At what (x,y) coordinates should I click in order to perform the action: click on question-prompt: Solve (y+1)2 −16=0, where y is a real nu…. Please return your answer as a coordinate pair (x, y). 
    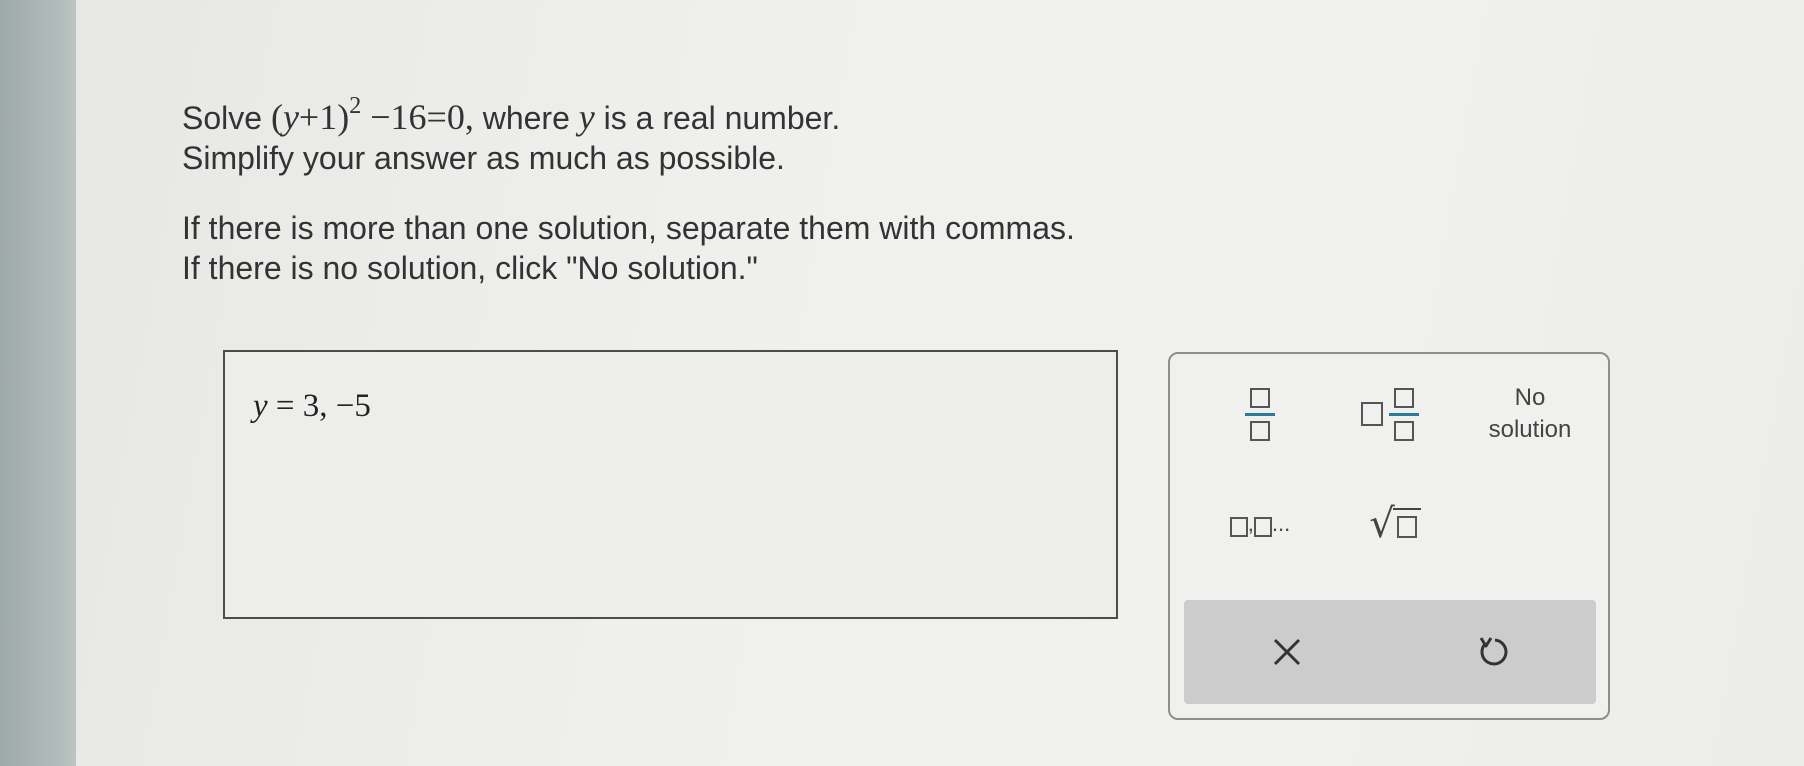
    Looking at the image, I should click on (628, 187).